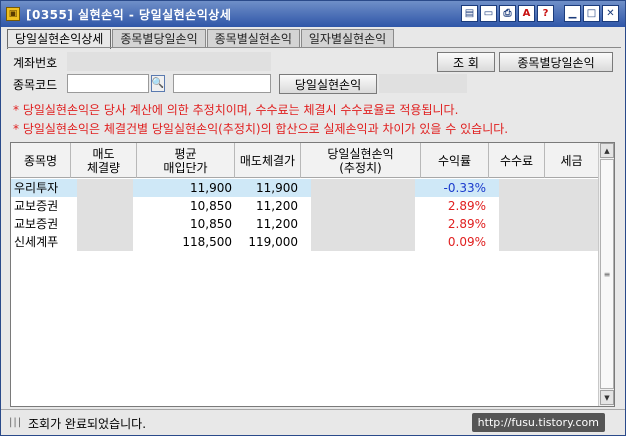 The image size is (626, 436). What do you see at coordinates (507, 13) in the screenshot?
I see `print-icon: ⎙` at bounding box center [507, 13].